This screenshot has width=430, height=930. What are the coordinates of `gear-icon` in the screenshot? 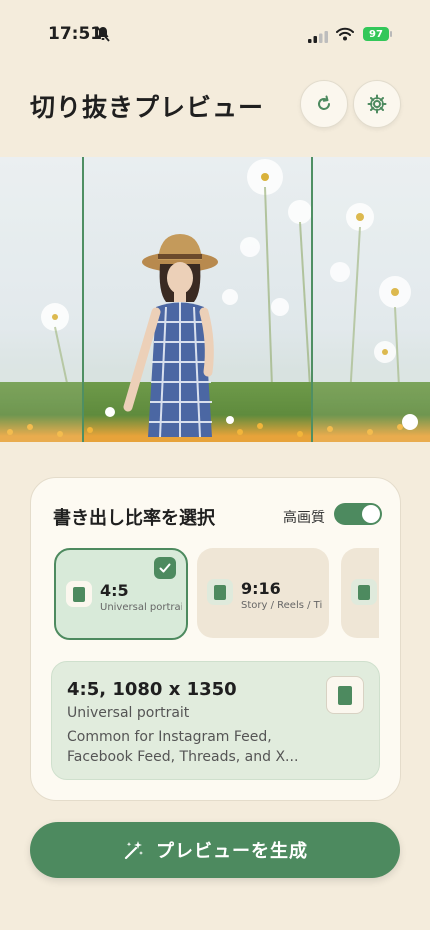 It's located at (377, 104).